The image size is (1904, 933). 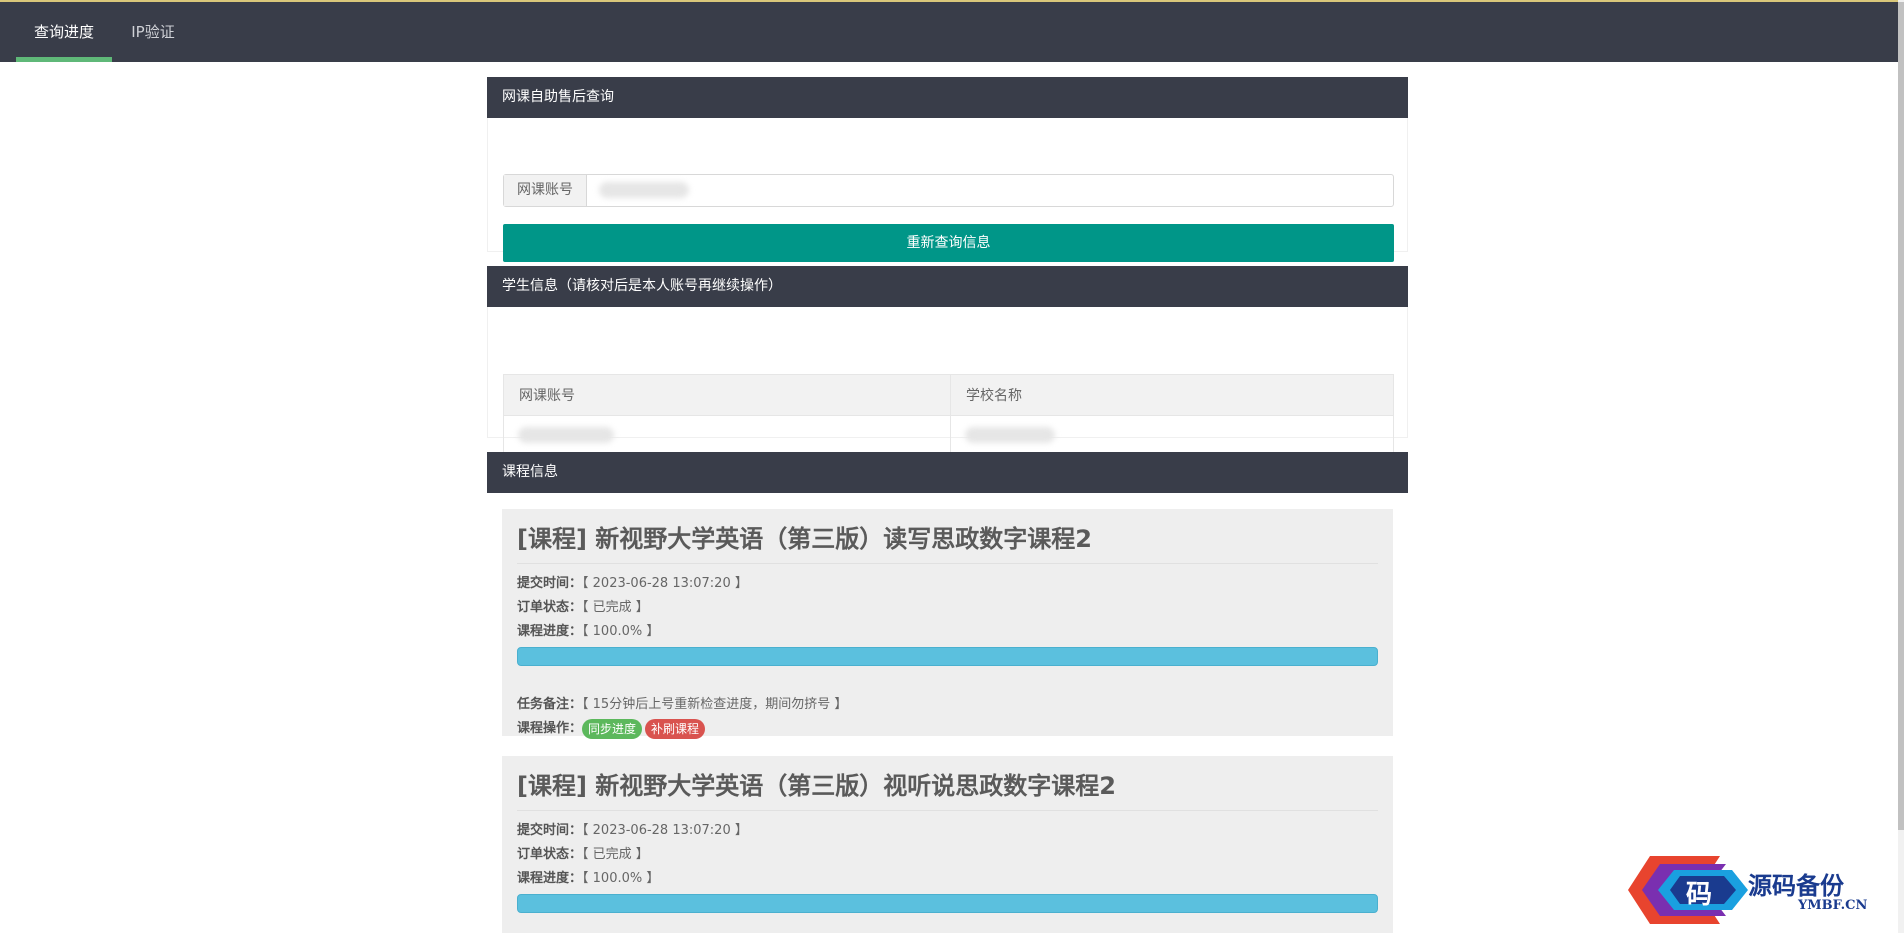 What do you see at coordinates (947, 729) in the screenshot?
I see `operations-row: 课程操作： 同步进度 补刷课程` at bounding box center [947, 729].